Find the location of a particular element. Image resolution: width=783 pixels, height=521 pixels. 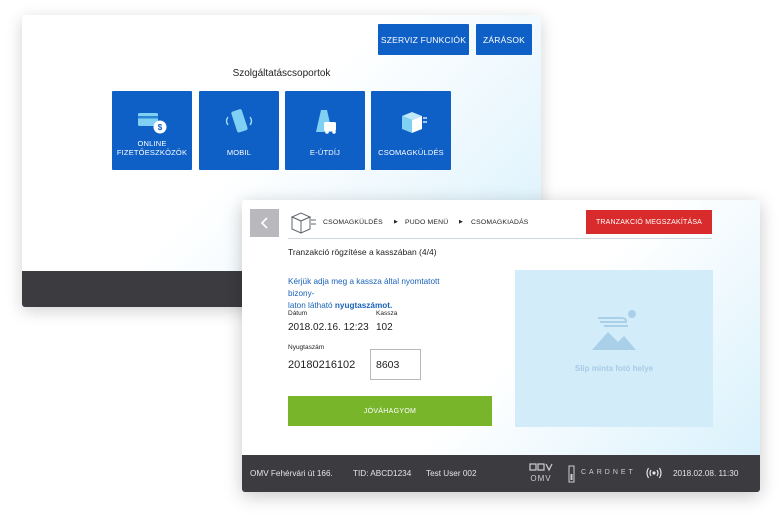

cardnet-logo-text: CARDNET is located at coordinates (608, 472).